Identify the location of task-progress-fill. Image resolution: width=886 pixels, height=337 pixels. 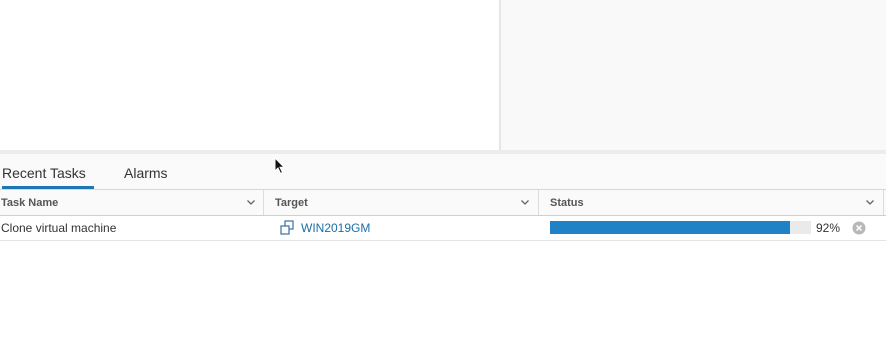
(670, 227).